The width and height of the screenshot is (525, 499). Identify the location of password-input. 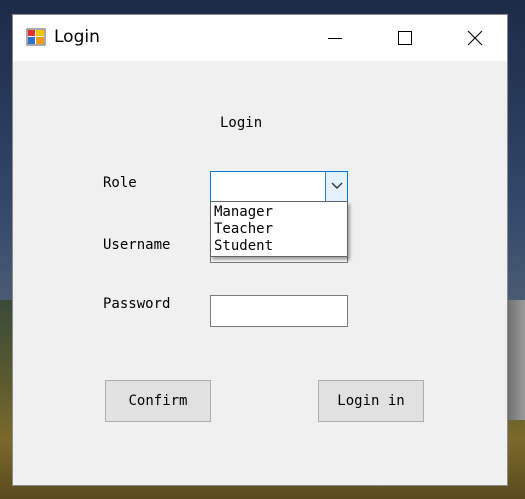
(280, 310).